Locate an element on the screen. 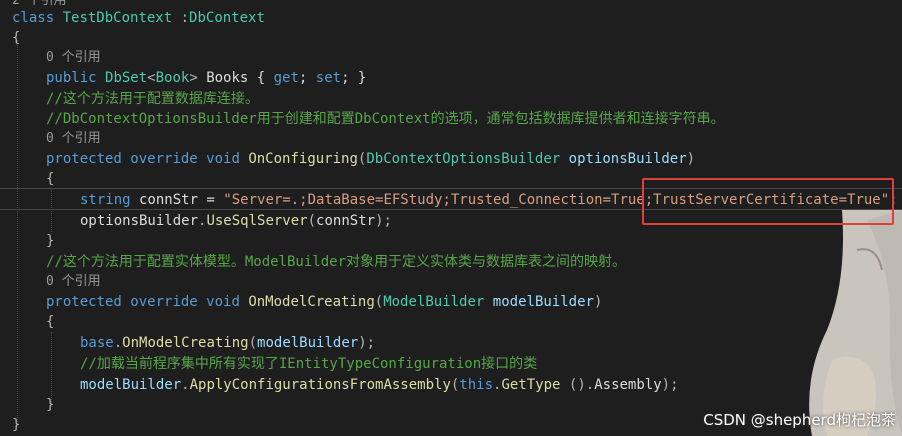  type-name: Book is located at coordinates (172, 78).